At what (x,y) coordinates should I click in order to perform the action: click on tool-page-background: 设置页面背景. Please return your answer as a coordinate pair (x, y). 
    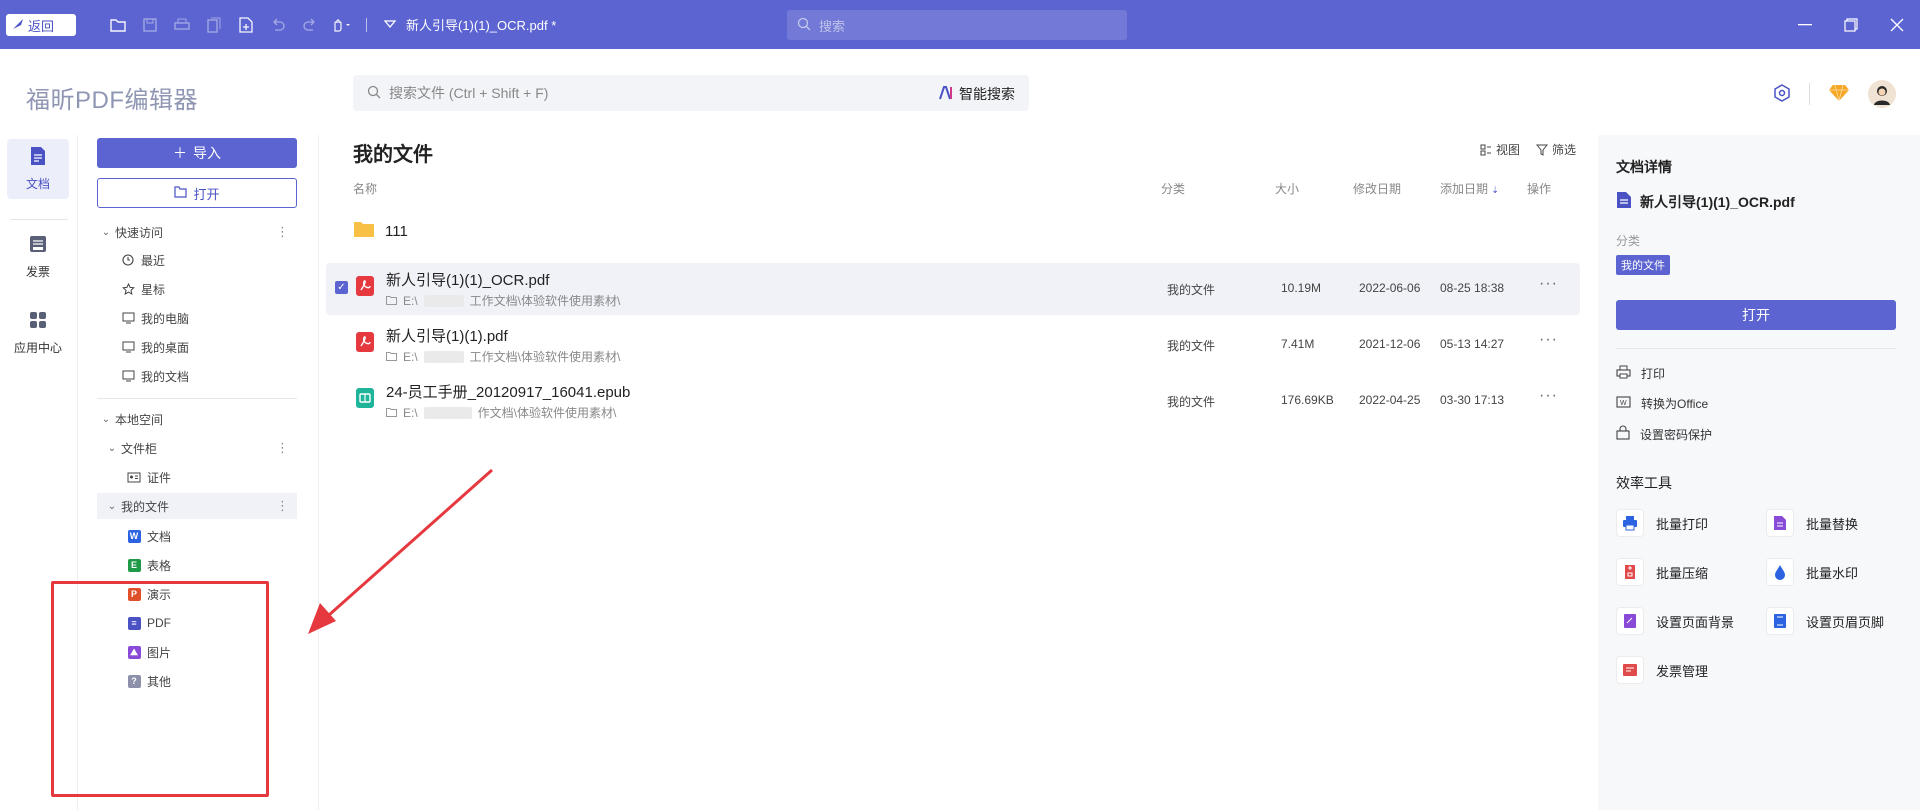
    Looking at the image, I should click on (1675, 621).